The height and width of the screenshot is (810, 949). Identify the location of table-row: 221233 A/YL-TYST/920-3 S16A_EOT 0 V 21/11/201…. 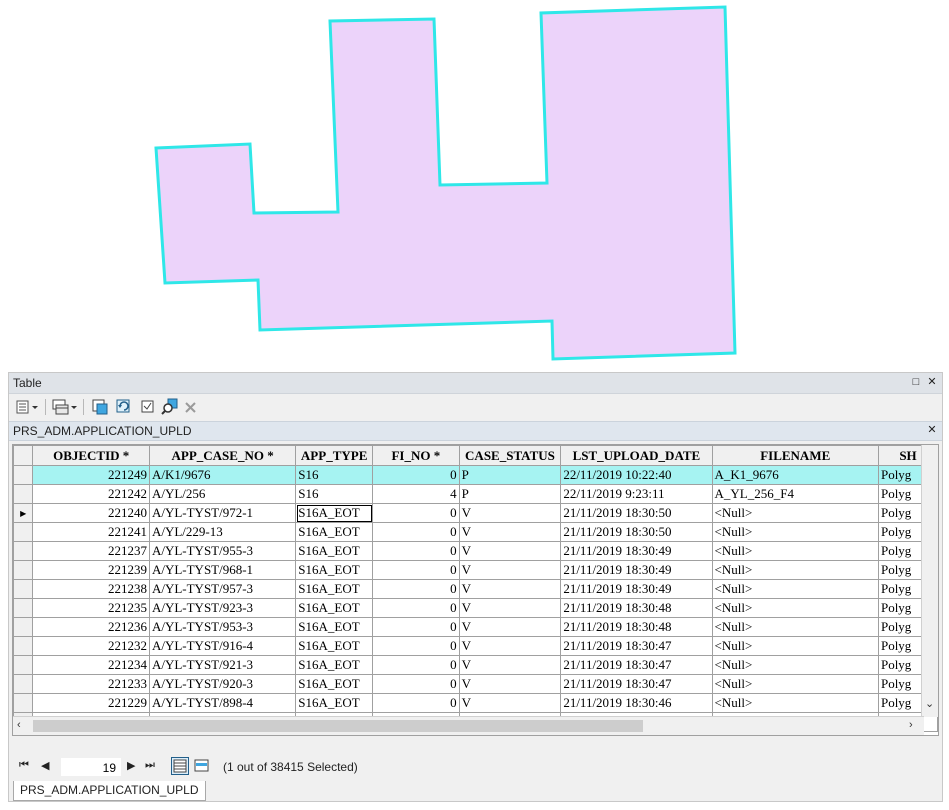
(475, 684).